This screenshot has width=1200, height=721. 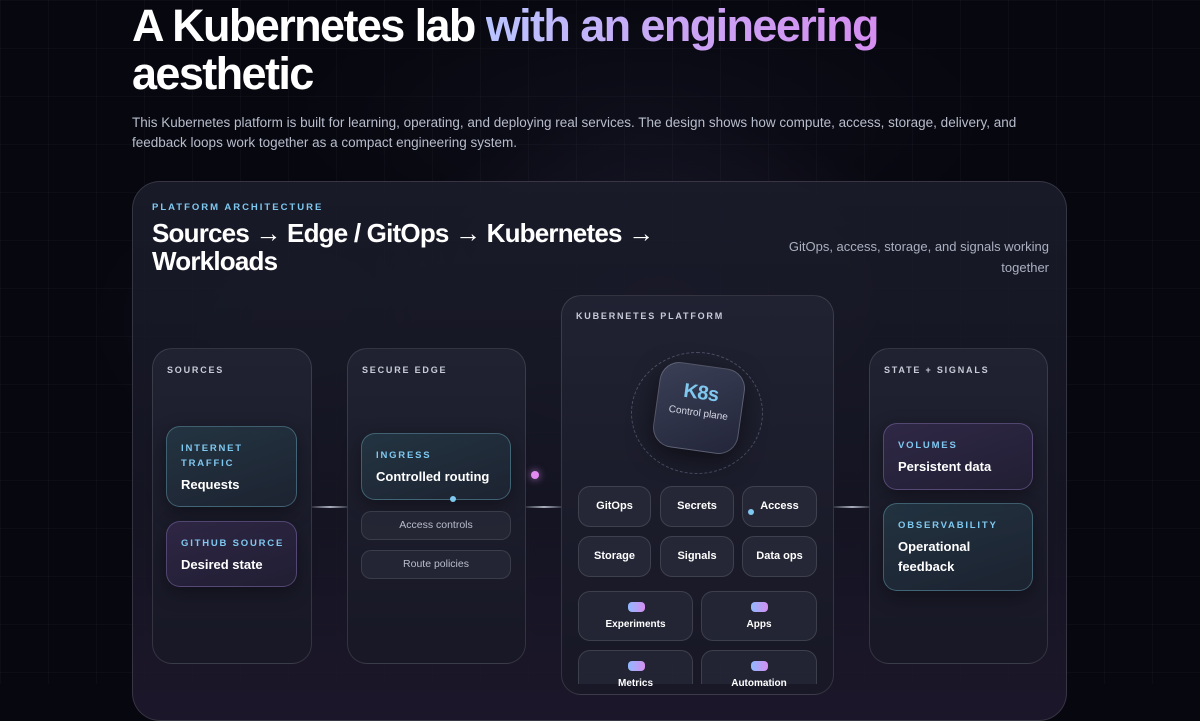 I want to click on github-source-text: Desired state, so click(x=222, y=564).